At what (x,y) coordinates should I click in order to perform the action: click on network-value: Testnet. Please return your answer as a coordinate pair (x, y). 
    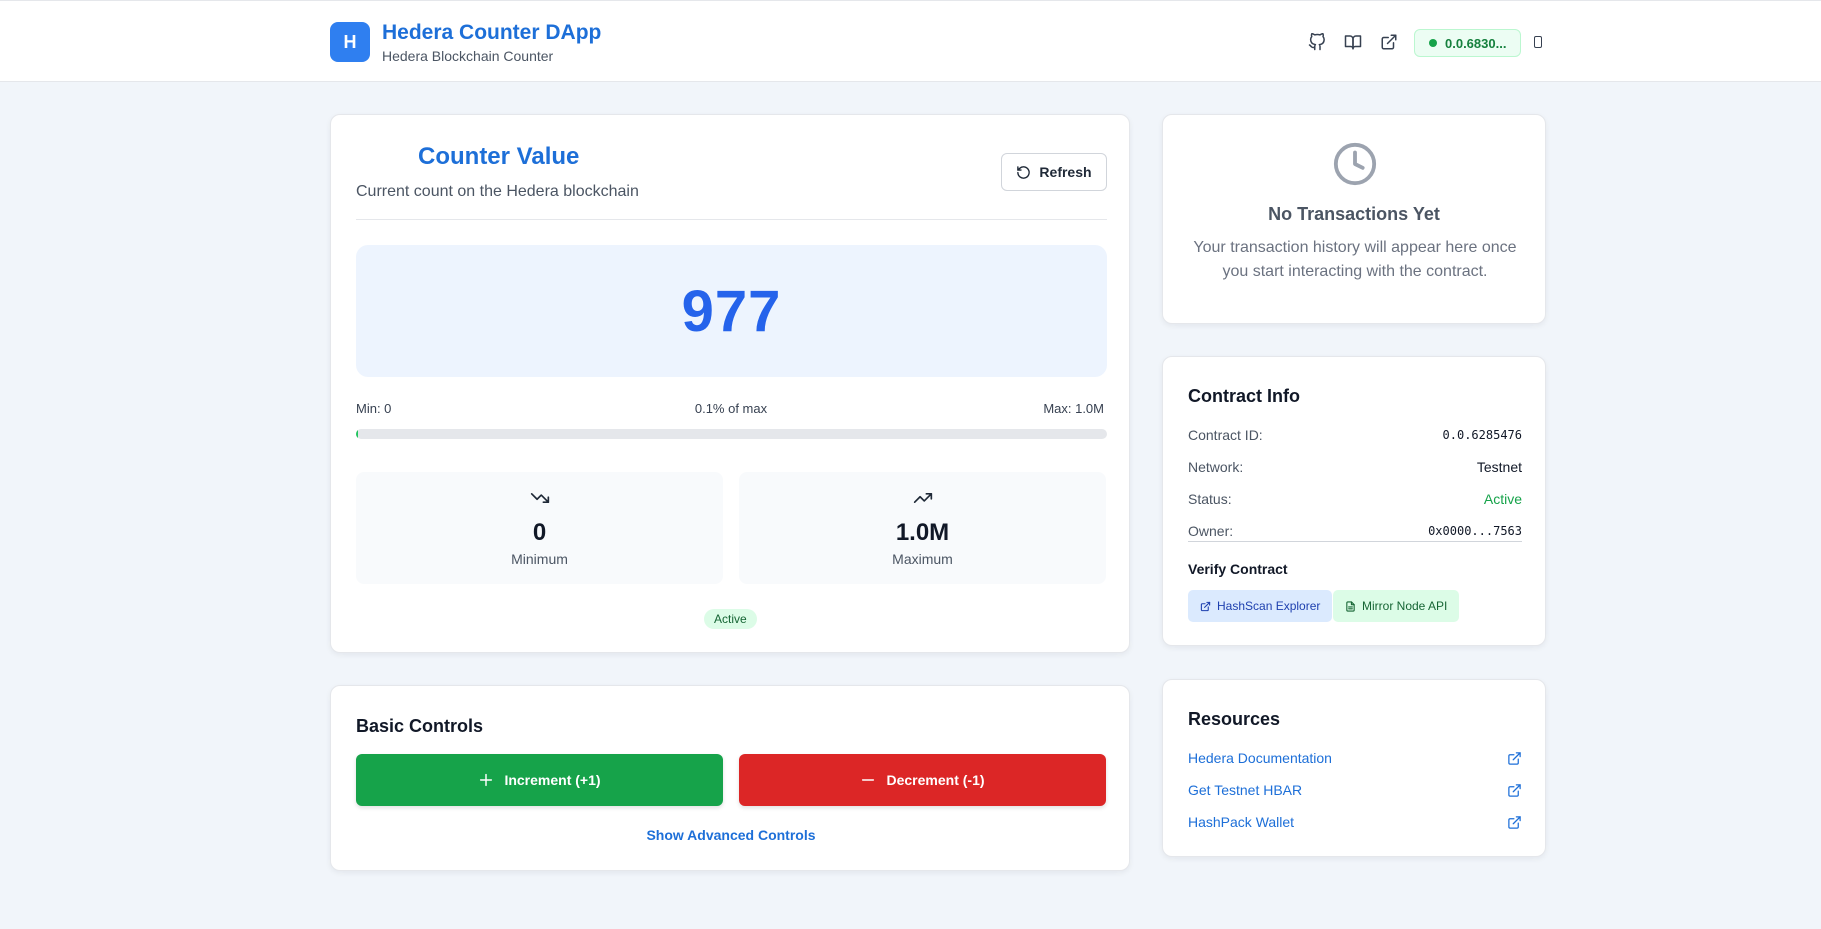
    Looking at the image, I should click on (1499, 467).